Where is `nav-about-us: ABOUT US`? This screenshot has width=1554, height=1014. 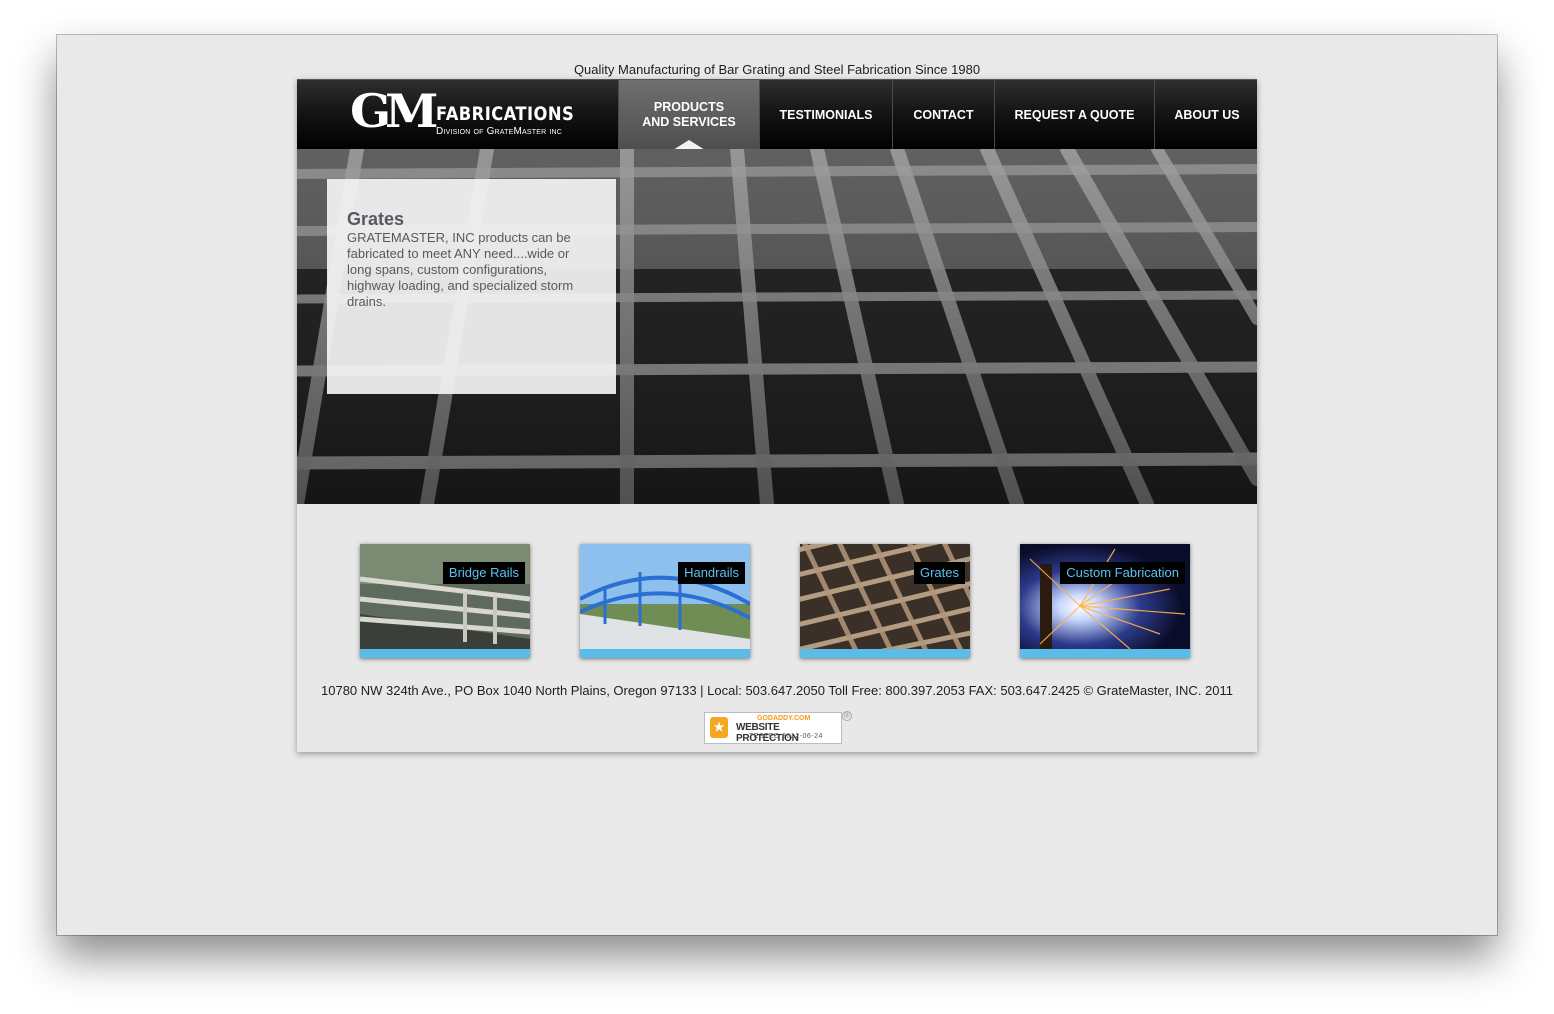
nav-about-us: ABOUT US is located at coordinates (1206, 115).